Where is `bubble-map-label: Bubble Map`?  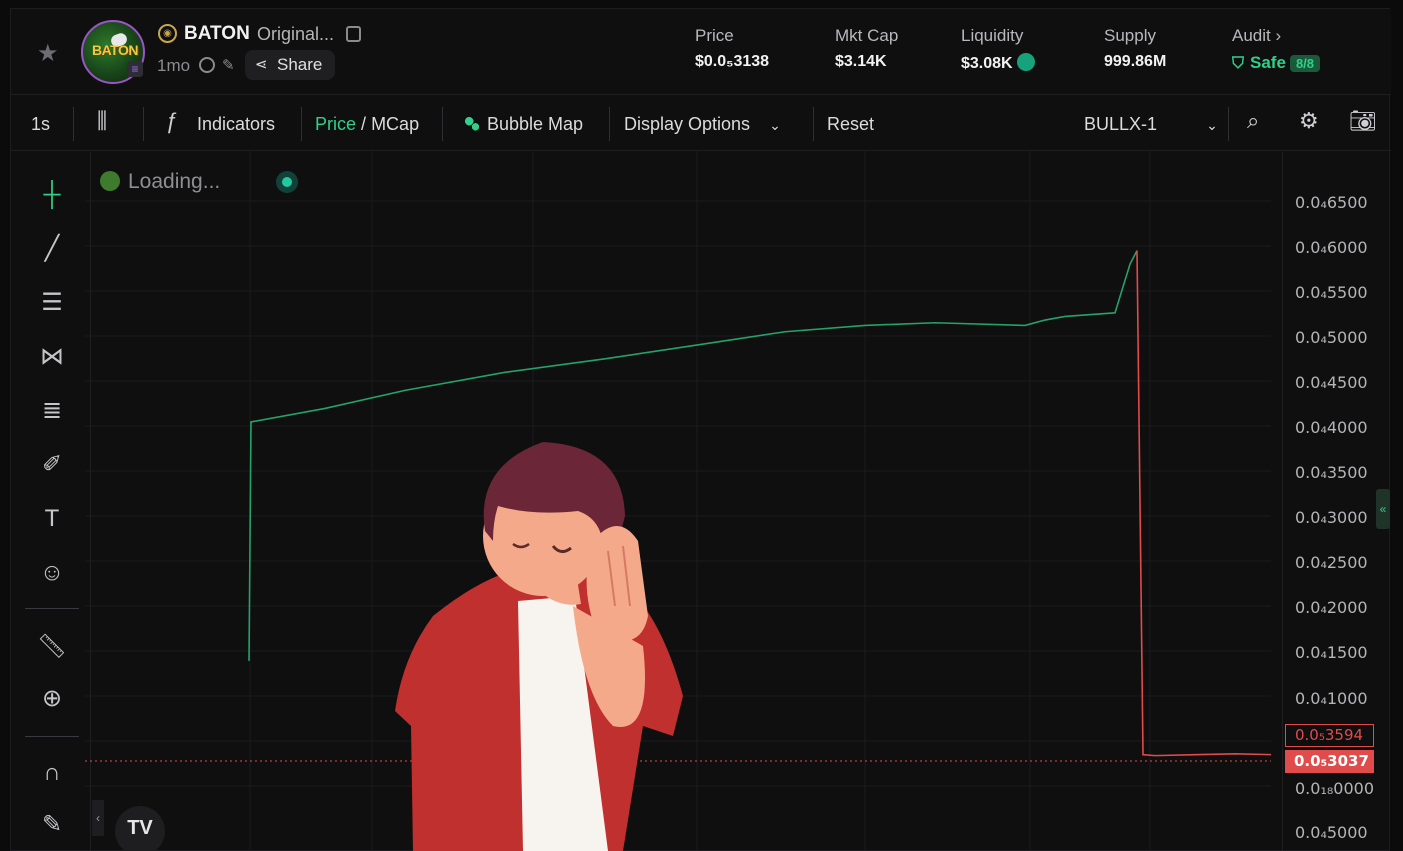 bubble-map-label: Bubble Map is located at coordinates (535, 124).